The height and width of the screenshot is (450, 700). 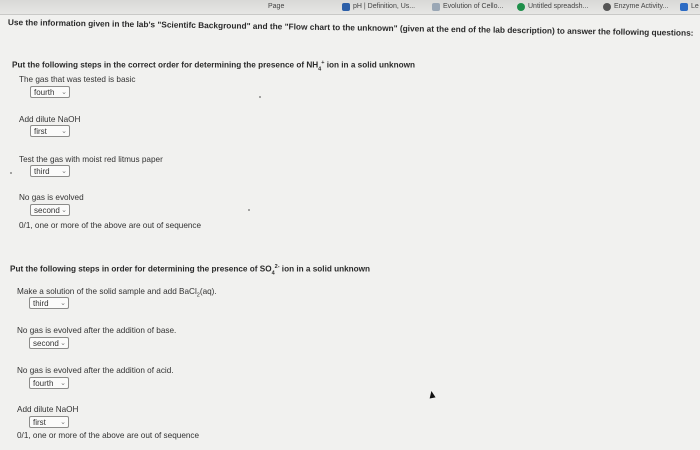 I want to click on q1-step-3-label: Test the gas with moist red litmus paper, so click(x=91, y=159).